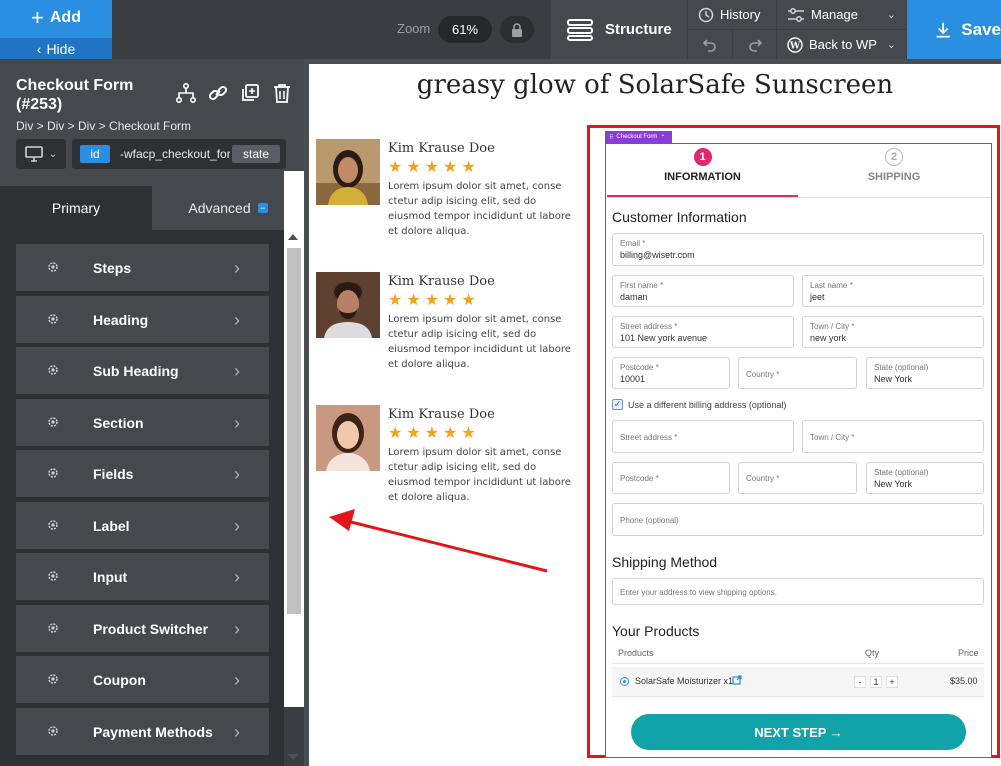 This screenshot has height=766, width=1001. Describe the element at coordinates (465, 29) in the screenshot. I see `zoom-control: 61%` at that location.